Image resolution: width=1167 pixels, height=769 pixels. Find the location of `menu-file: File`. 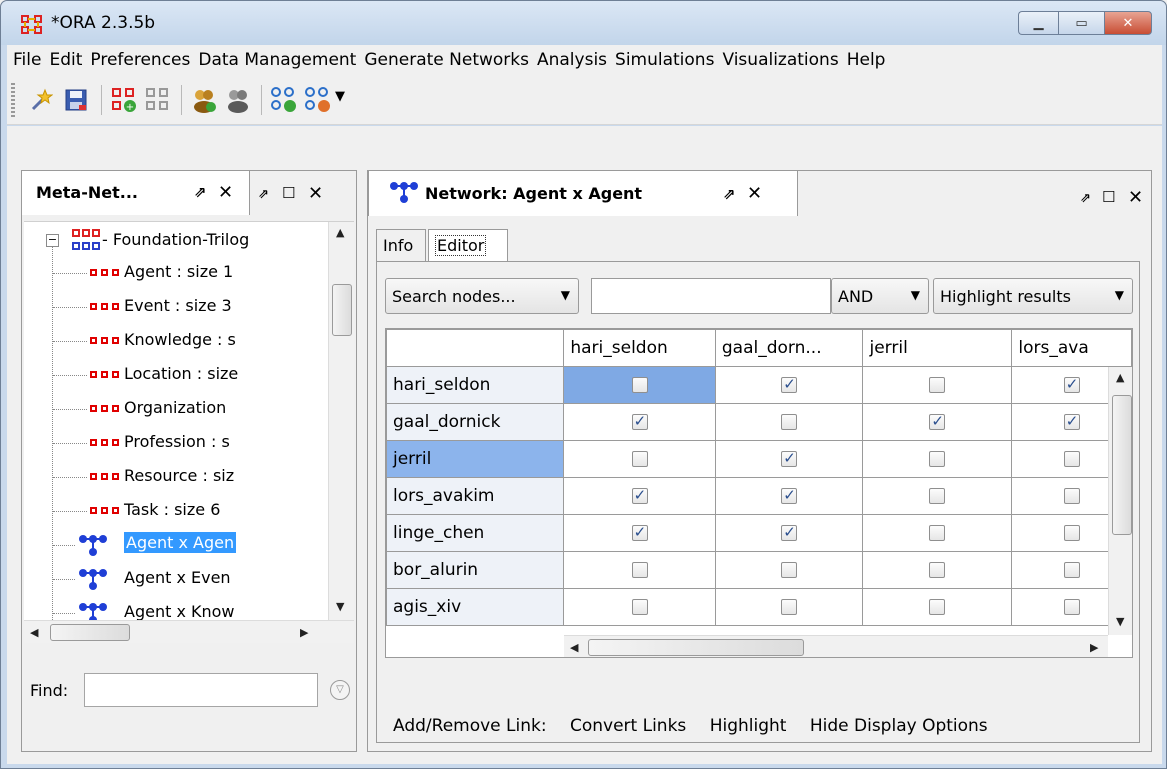

menu-file: File is located at coordinates (27, 60).